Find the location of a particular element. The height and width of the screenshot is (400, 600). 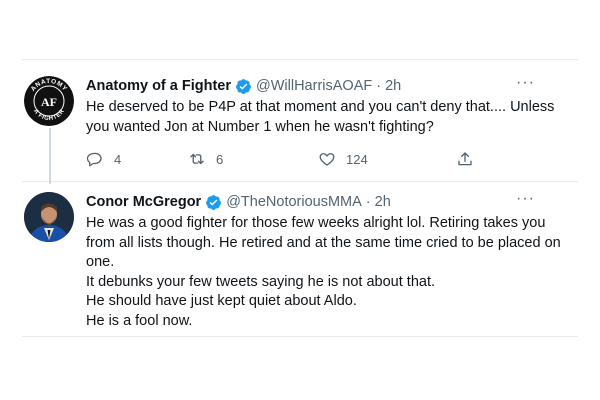

author-name: Conor McGregor is located at coordinates (143, 202).